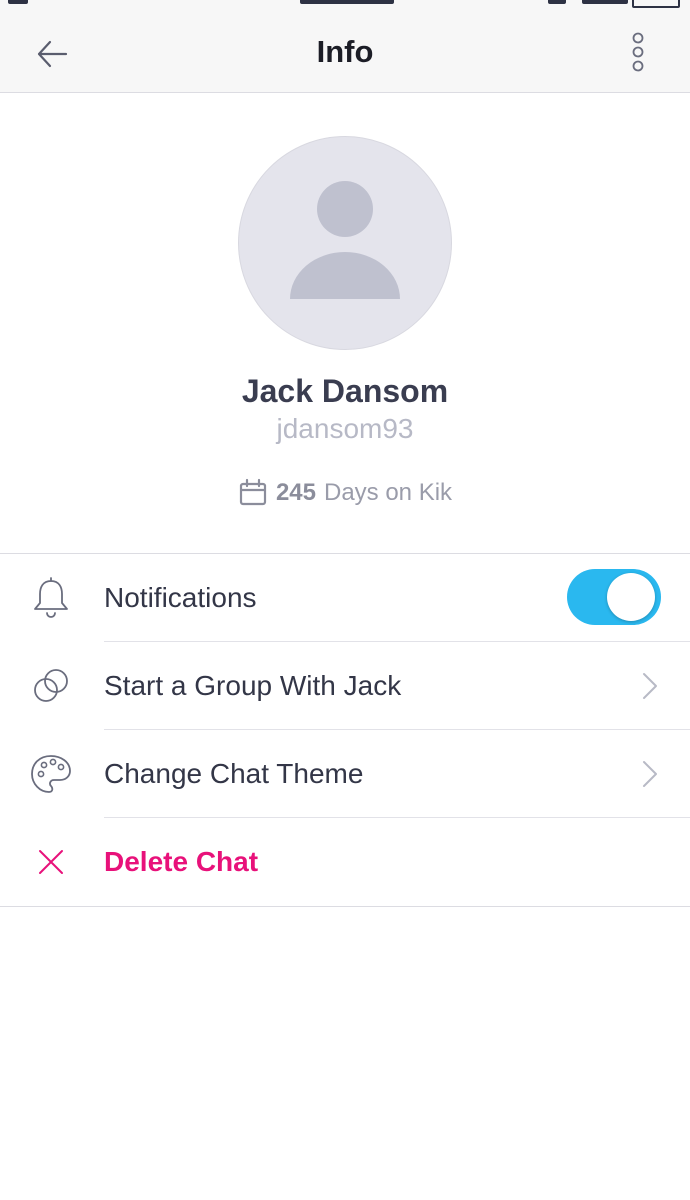  I want to click on close-icon, so click(51, 862).